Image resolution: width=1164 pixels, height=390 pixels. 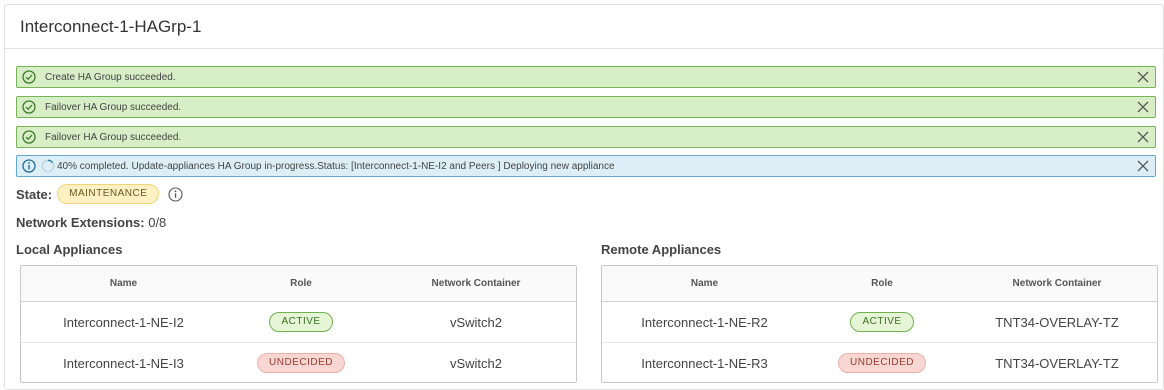 What do you see at coordinates (661, 249) in the screenshot?
I see `remote-appliances-title: Remote Appliances` at bounding box center [661, 249].